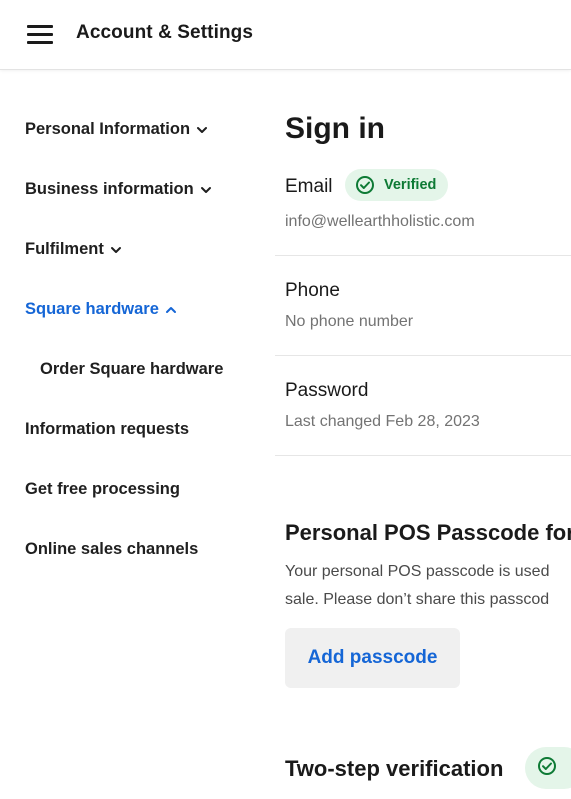 The height and width of the screenshot is (799, 571). What do you see at coordinates (410, 185) in the screenshot?
I see `verified-badge-label: Verified` at bounding box center [410, 185].